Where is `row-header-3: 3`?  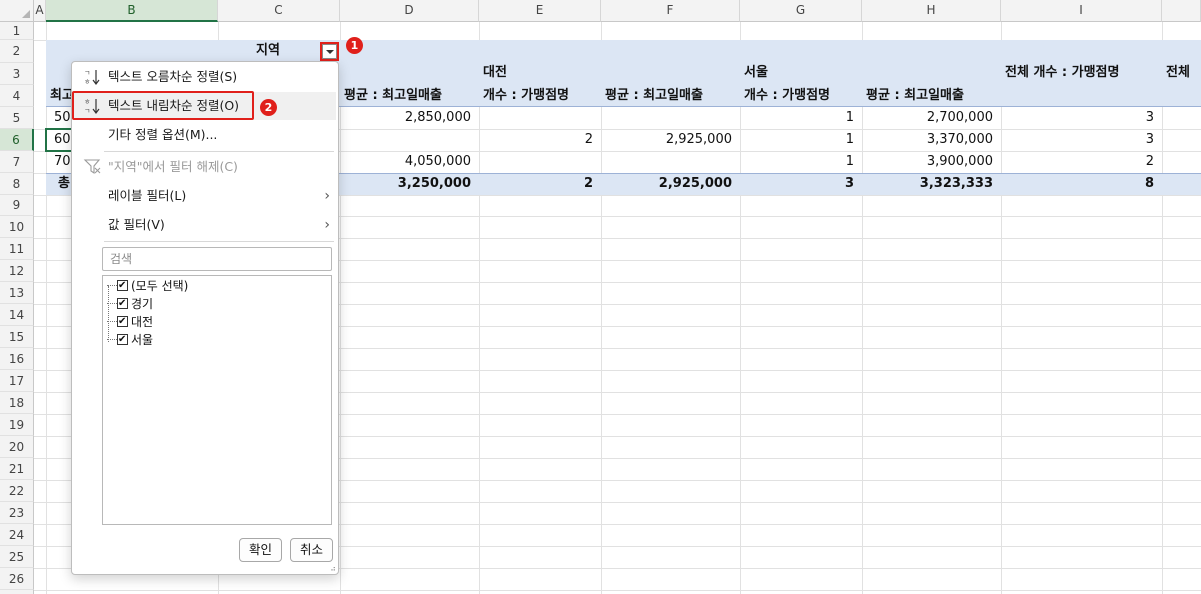
row-header-3: 3 is located at coordinates (17, 74).